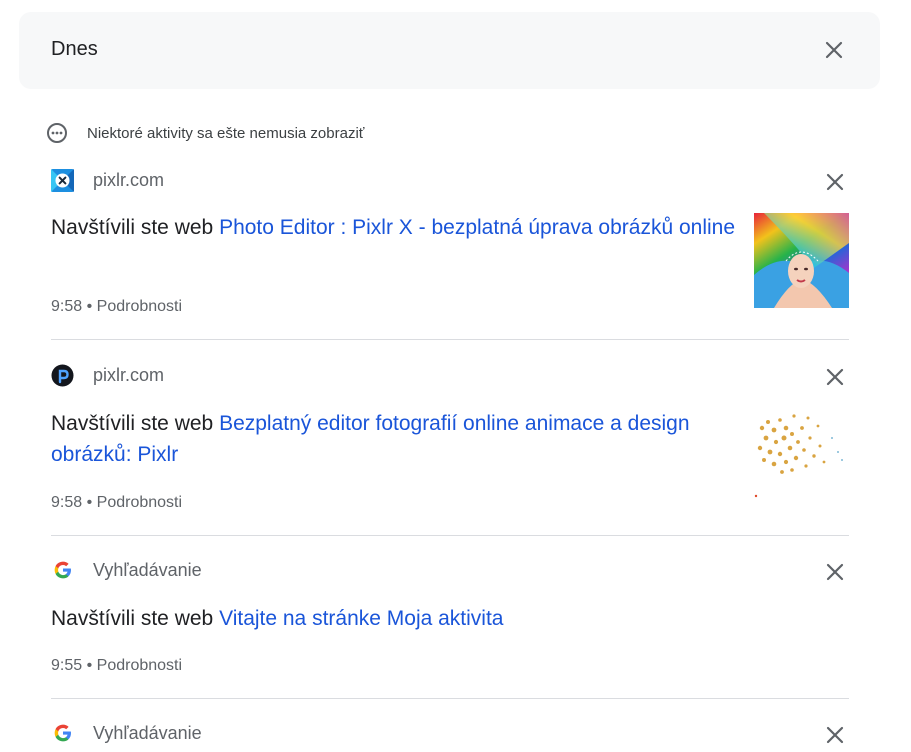 Image resolution: width=911 pixels, height=752 pixels. I want to click on visited-page-link: Vitajte na stránke Moja aktivita, so click(361, 618).